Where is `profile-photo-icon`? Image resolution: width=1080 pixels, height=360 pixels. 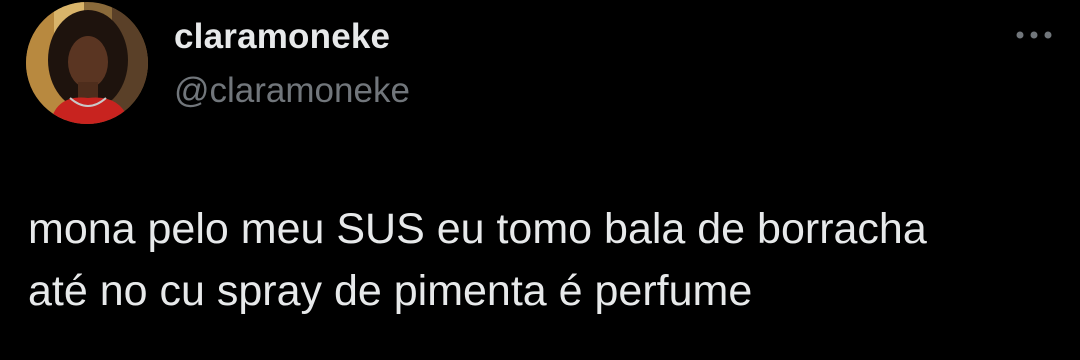 profile-photo-icon is located at coordinates (87, 63).